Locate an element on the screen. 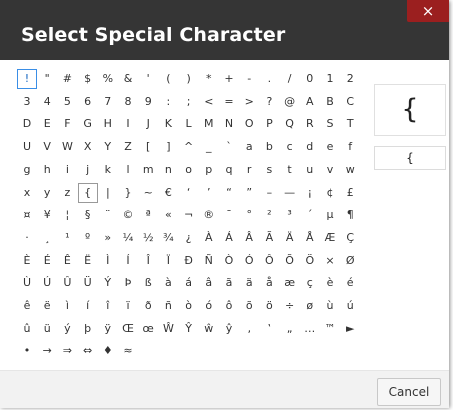  special-character-cell: ´ is located at coordinates (310, 215).